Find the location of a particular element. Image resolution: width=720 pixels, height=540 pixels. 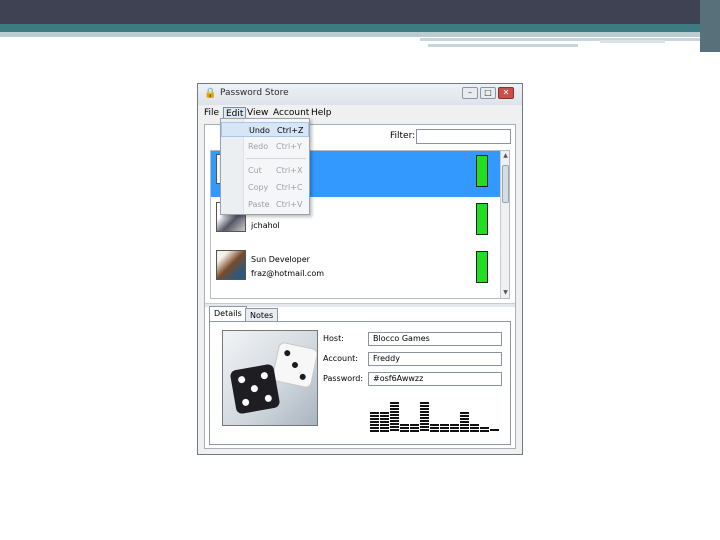

menu-item-copy: Copy Ctrl+C is located at coordinates (265, 187).